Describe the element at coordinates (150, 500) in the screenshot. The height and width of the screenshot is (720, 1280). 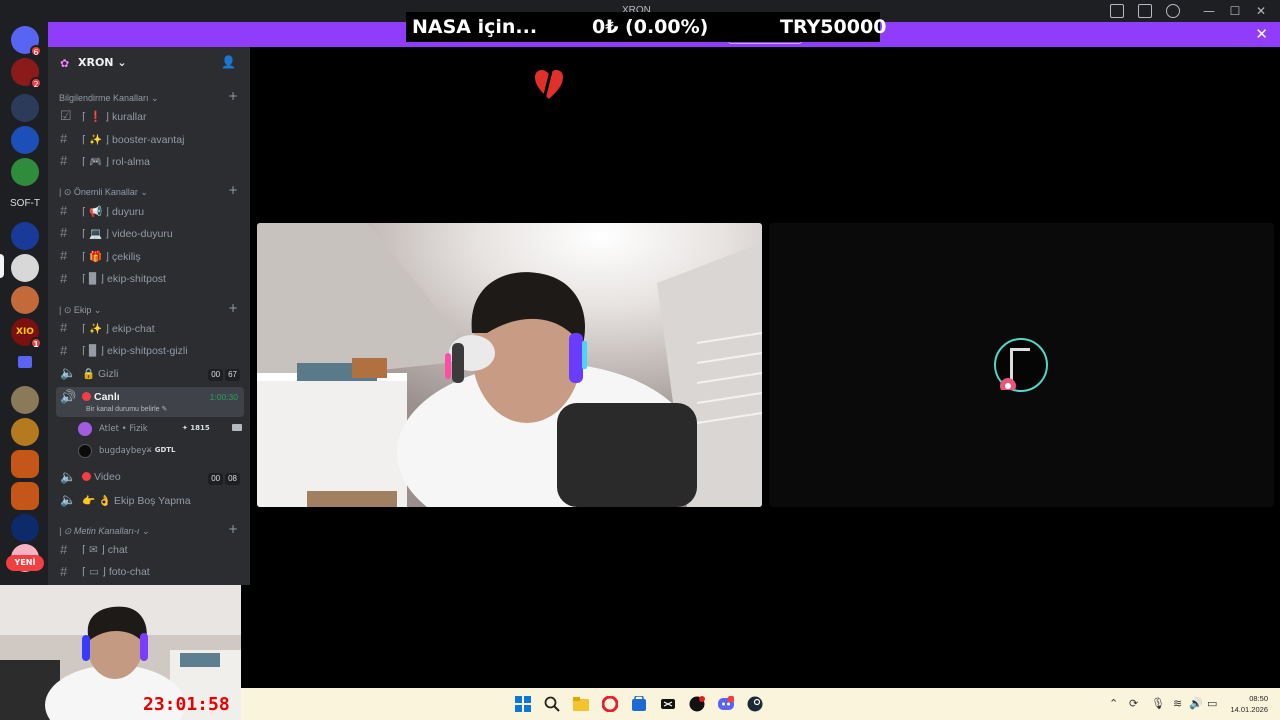
I see `voice-channel-ekip-bos-yapma: 🔈 👉 👌 Ekip Boş Yapma` at that location.